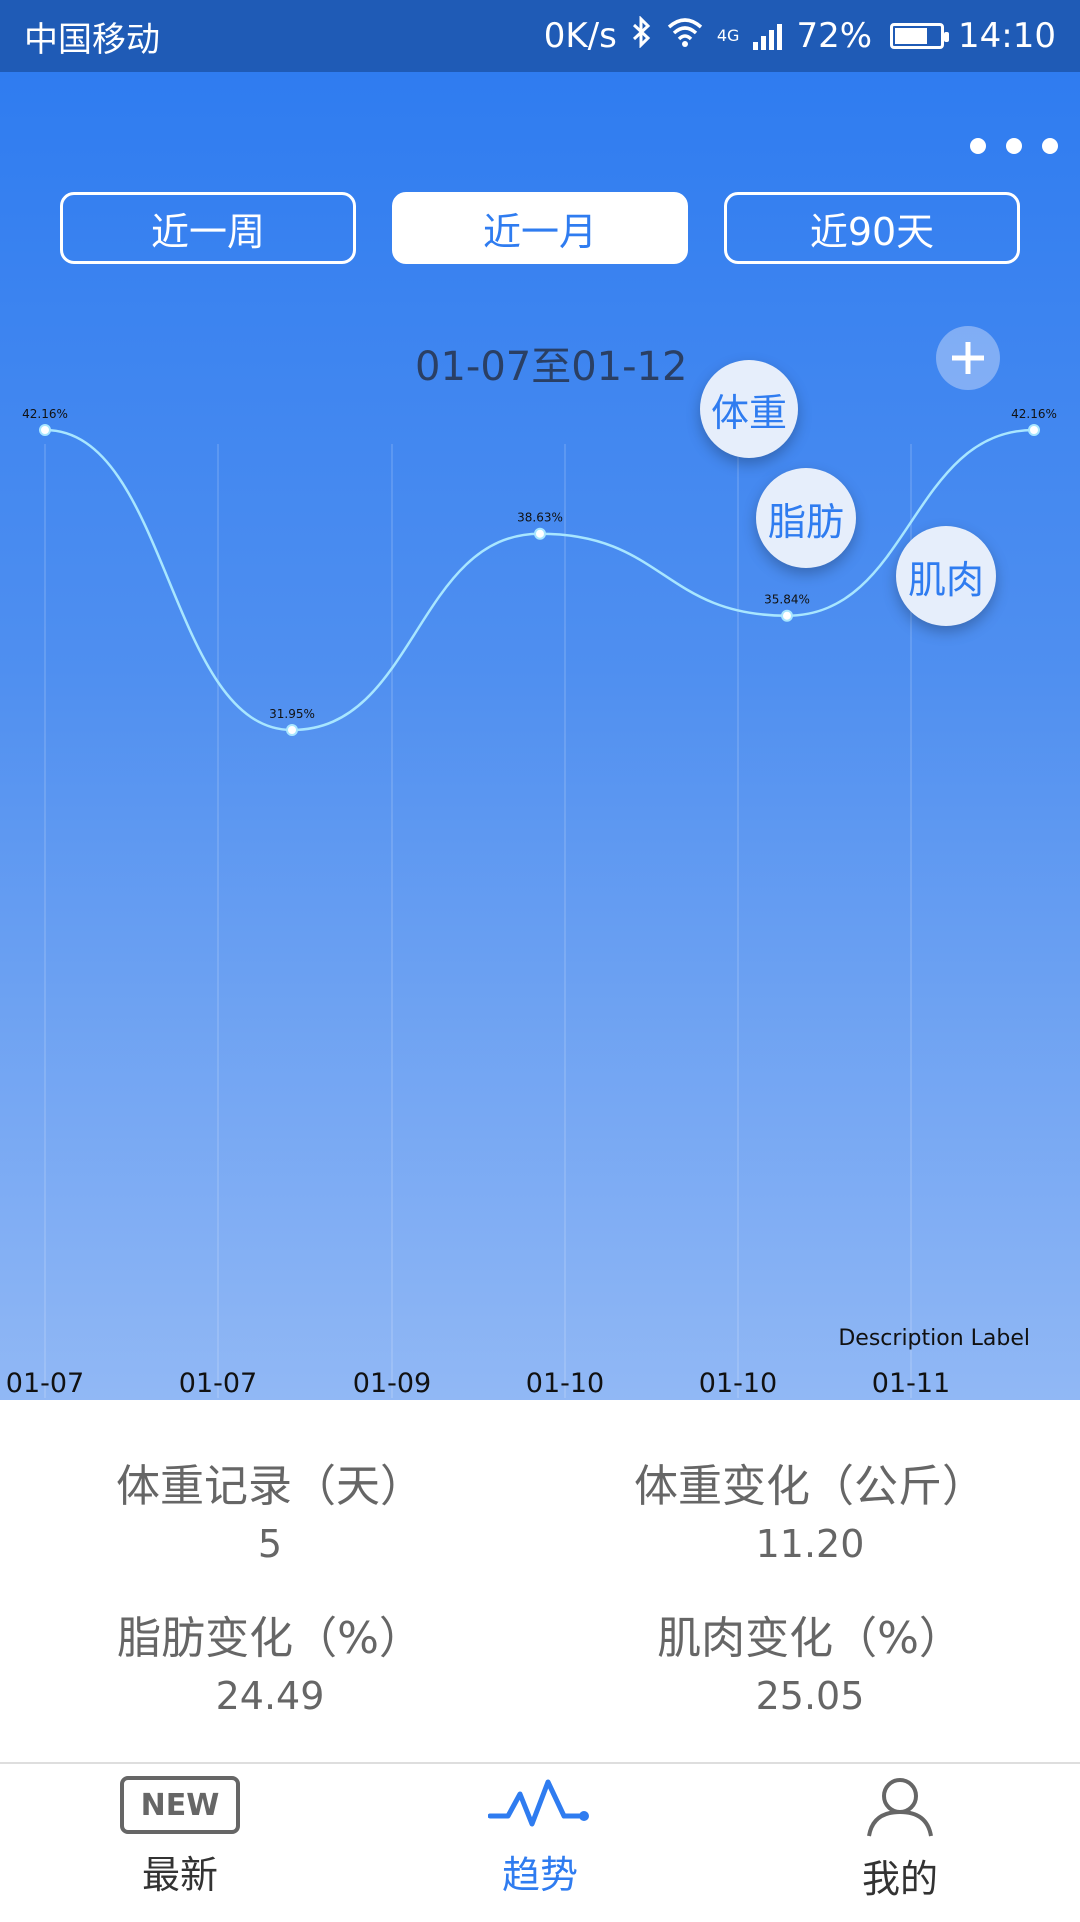 The height and width of the screenshot is (1922, 1080). Describe the element at coordinates (834, 36) in the screenshot. I see `battery-percent: 72%` at that location.